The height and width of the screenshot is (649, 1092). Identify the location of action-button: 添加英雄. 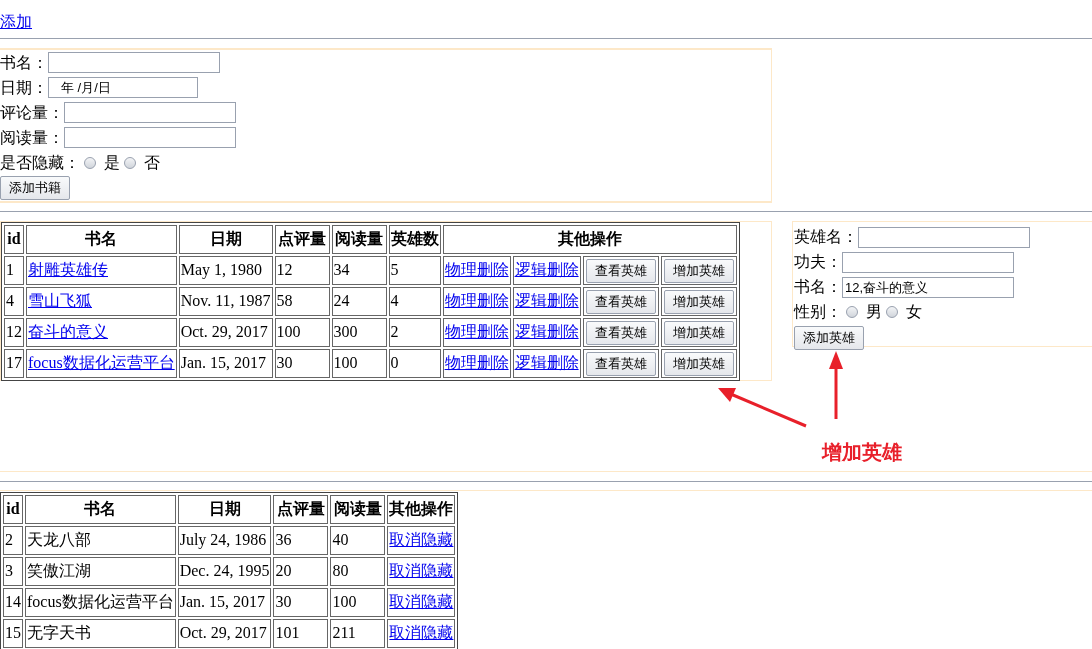
(829, 337).